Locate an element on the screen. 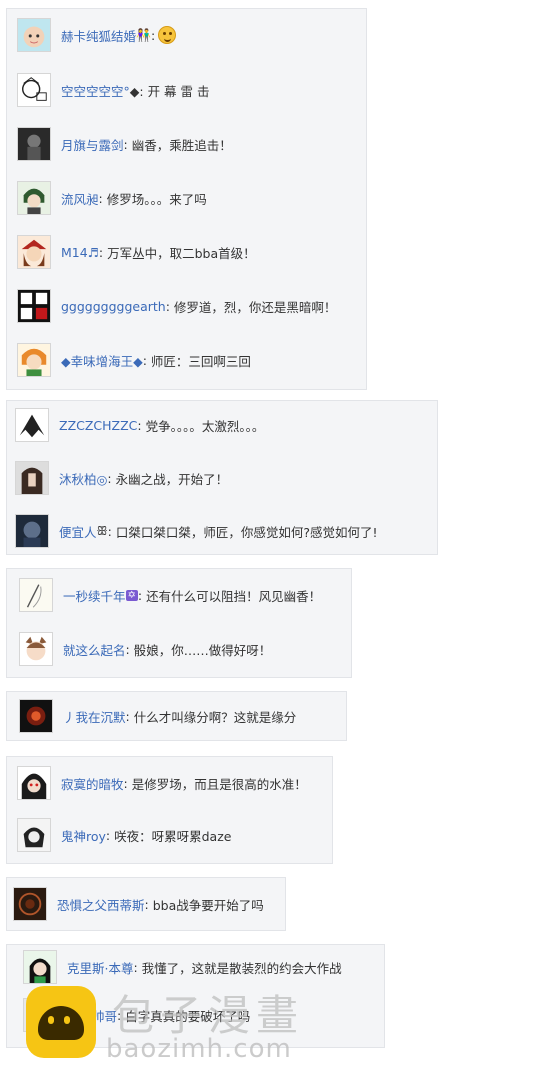 The image size is (558, 1091). comment-row: 赫卡纯狐结婚 👫 : is located at coordinates (97, 35).